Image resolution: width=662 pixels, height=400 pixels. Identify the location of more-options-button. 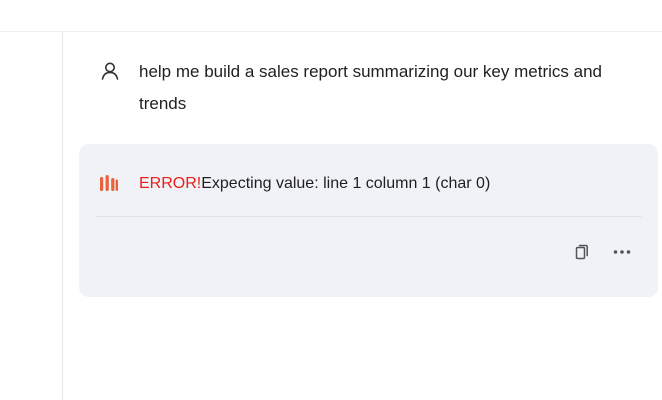
(622, 252).